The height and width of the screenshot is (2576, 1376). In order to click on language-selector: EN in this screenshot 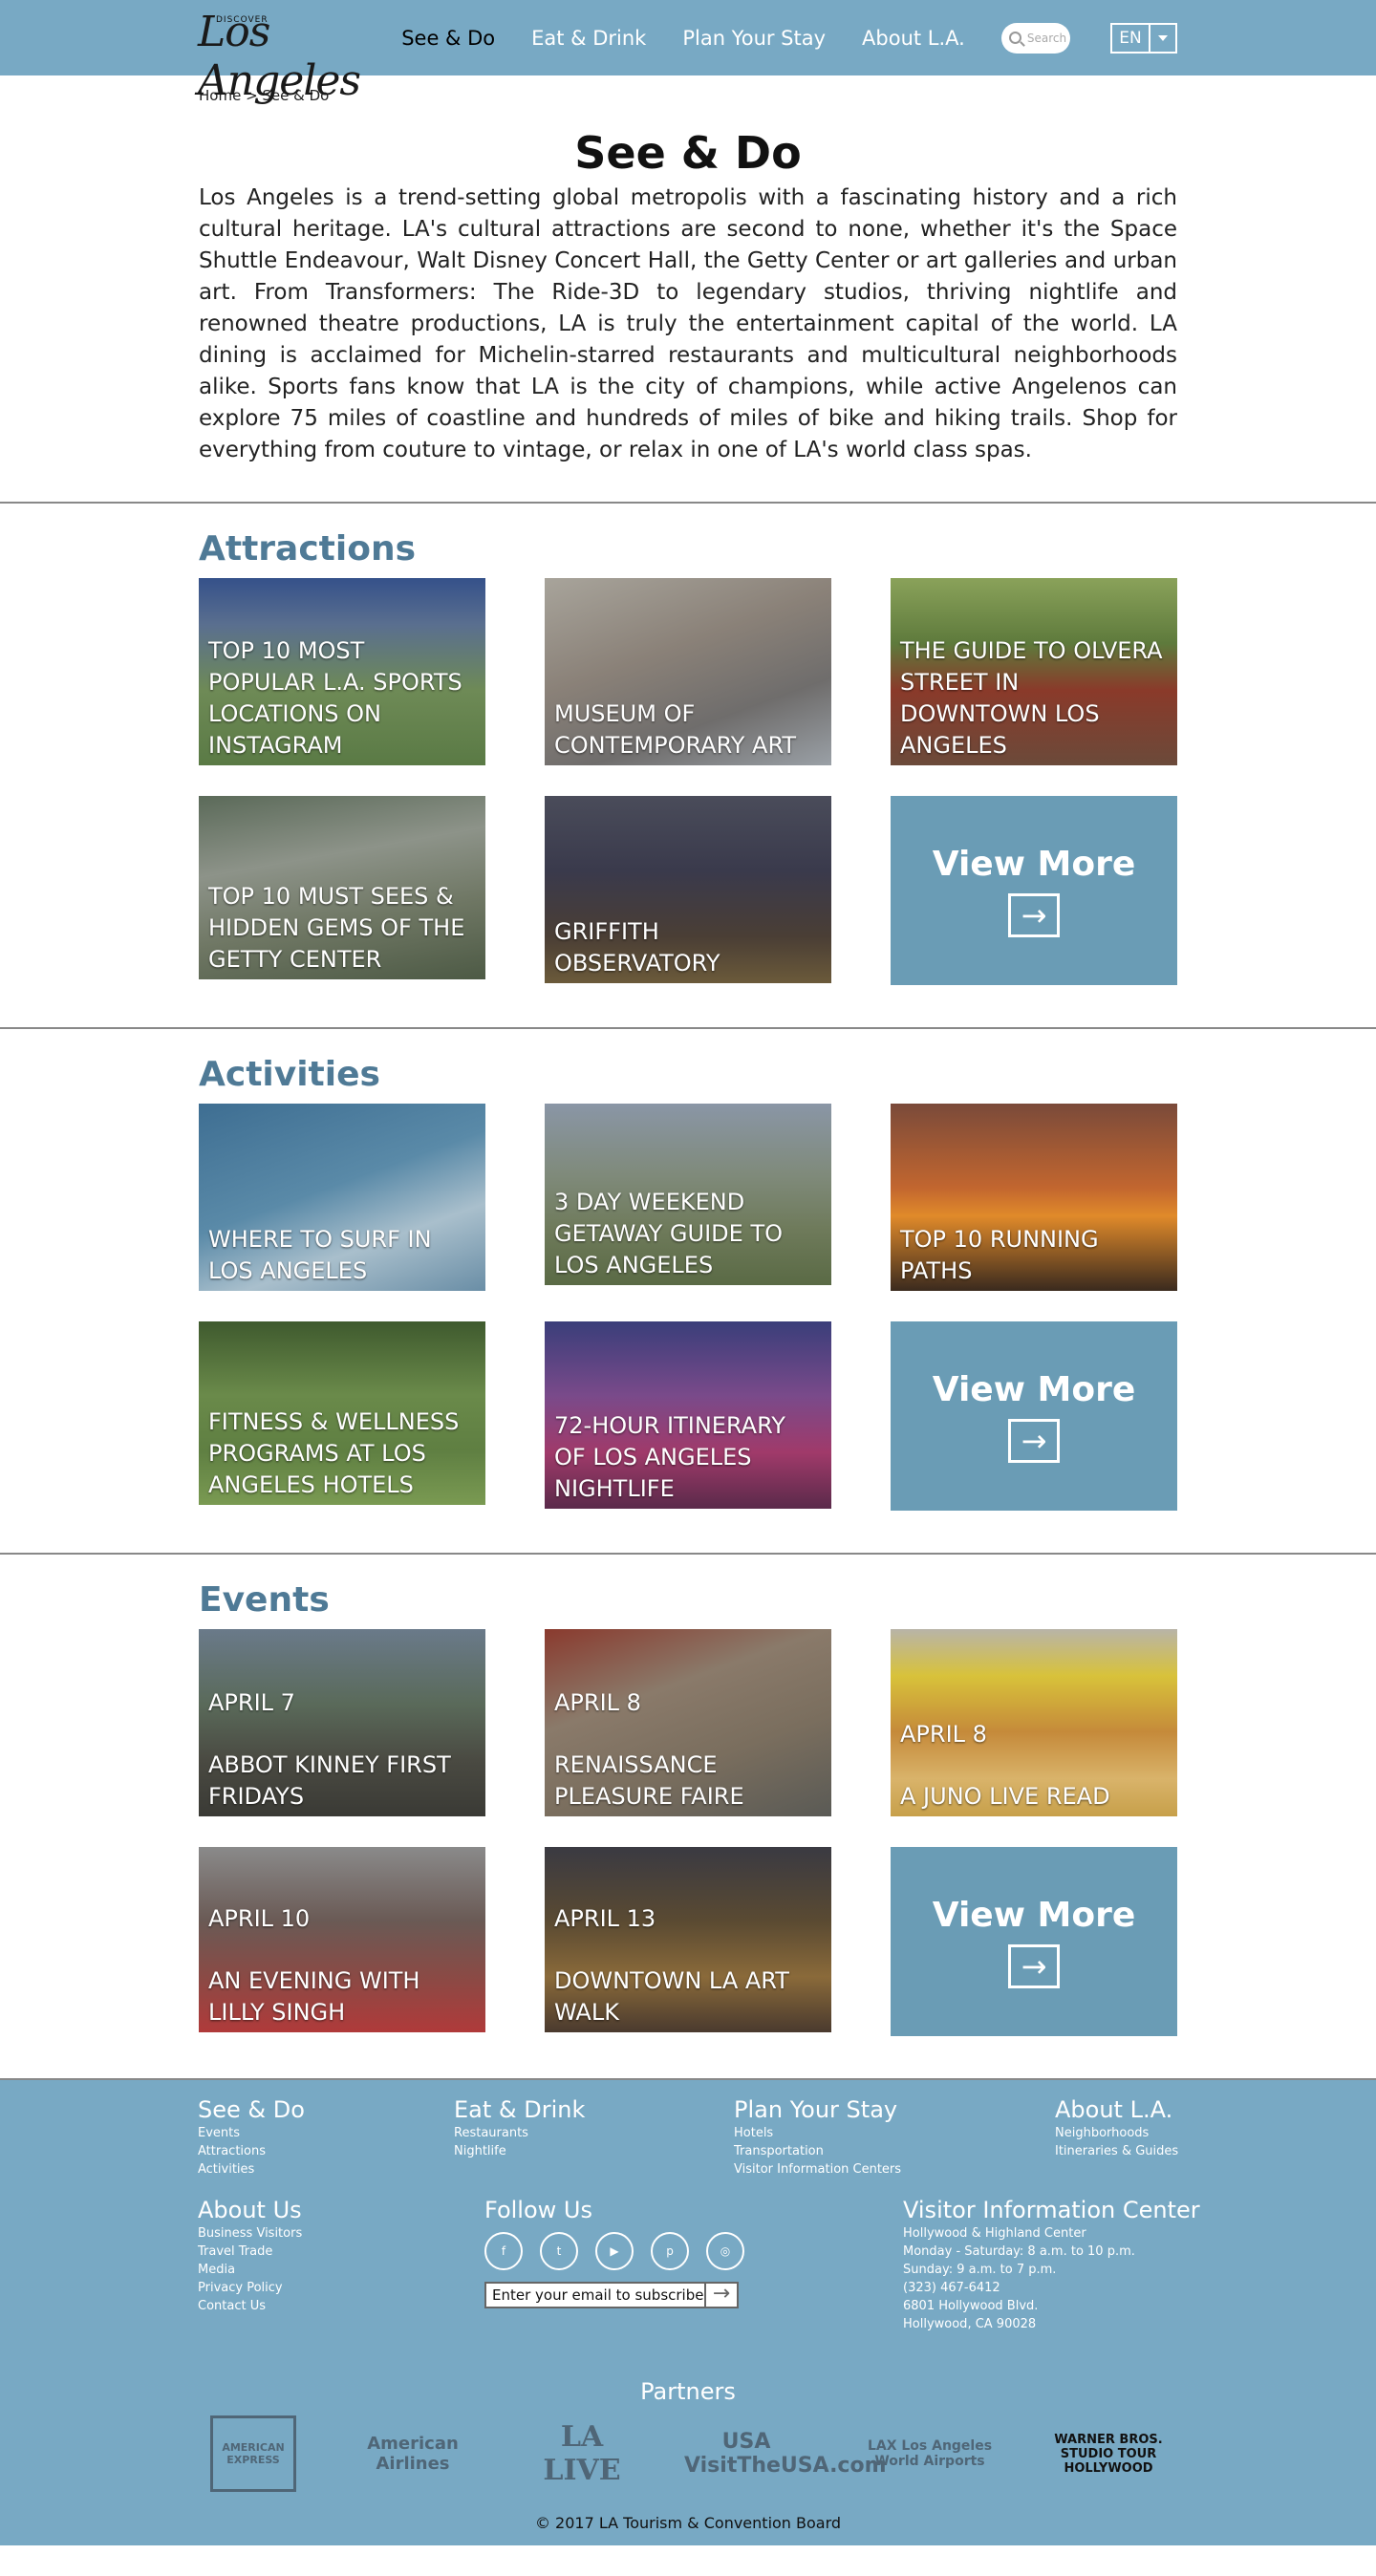, I will do `click(1144, 38)`.